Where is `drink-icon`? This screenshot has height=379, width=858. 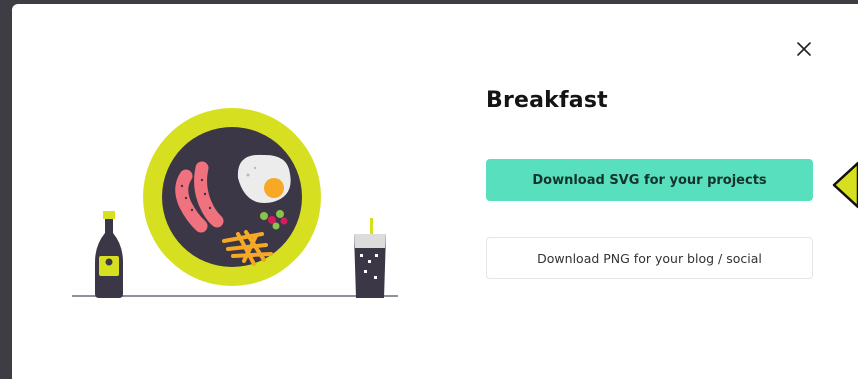 drink-icon is located at coordinates (370, 258).